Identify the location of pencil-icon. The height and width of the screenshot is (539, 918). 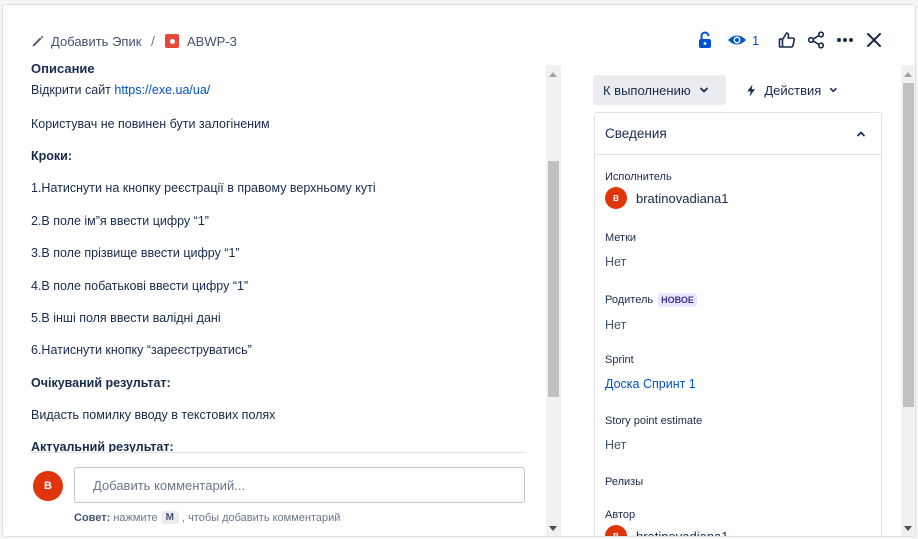
(38, 41).